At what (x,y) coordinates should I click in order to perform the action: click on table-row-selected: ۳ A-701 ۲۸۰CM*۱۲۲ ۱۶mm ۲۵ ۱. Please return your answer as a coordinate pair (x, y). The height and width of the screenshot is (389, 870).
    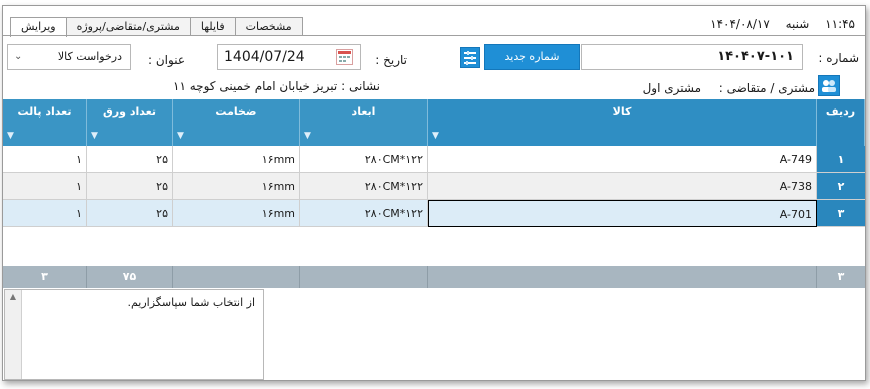
    Looking at the image, I should click on (434, 213).